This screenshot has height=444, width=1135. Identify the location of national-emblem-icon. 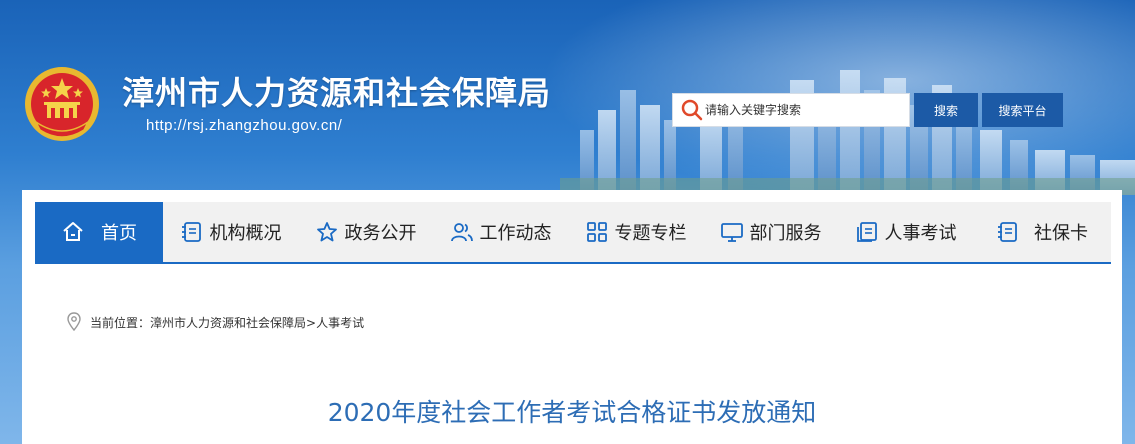
(62, 104).